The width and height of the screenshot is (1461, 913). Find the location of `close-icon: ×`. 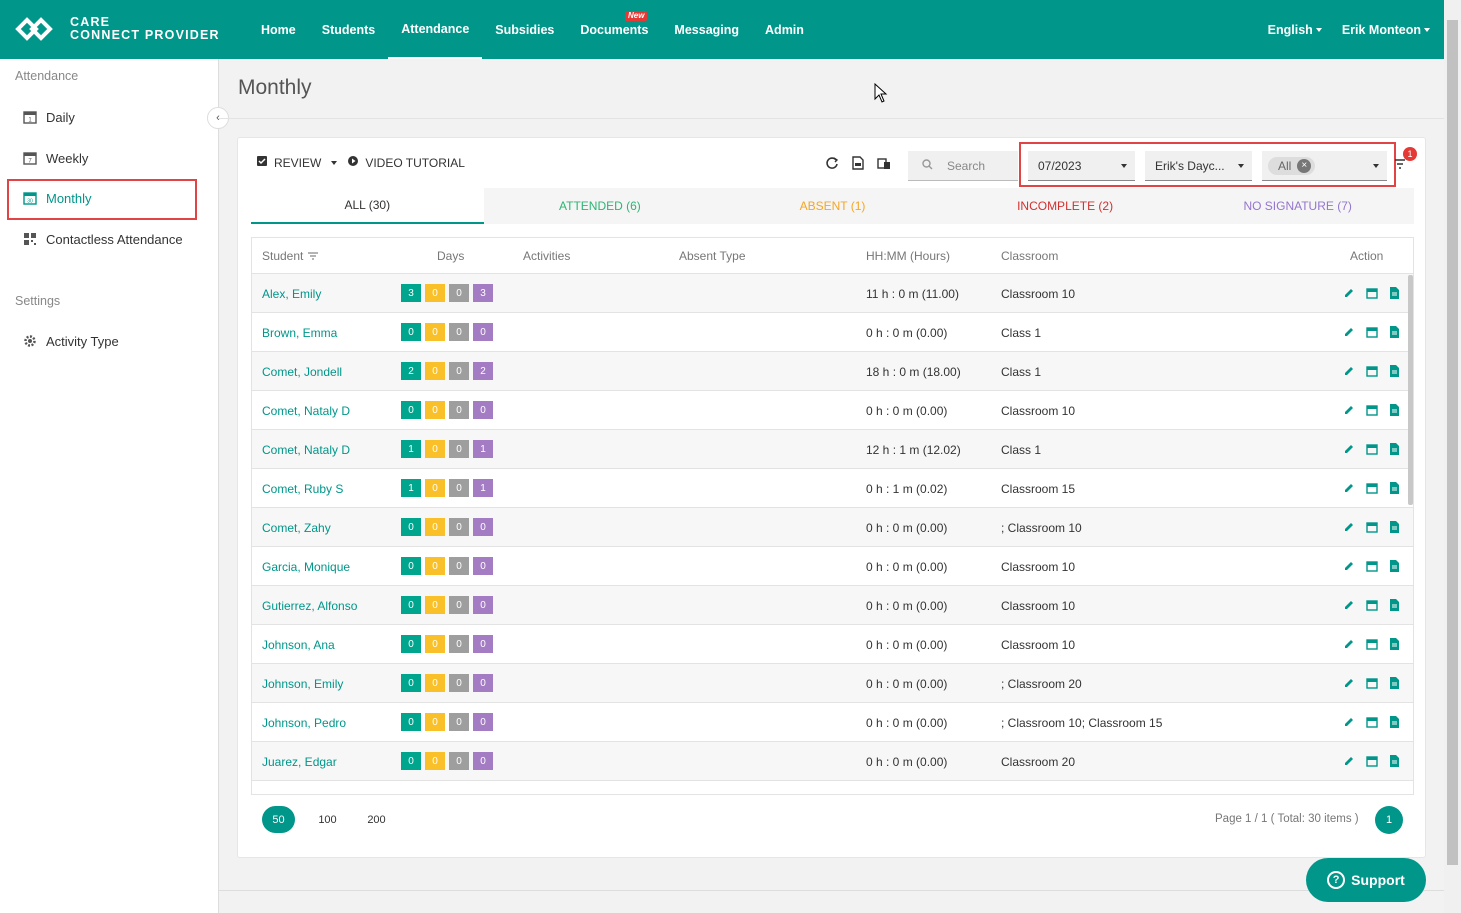

close-icon: × is located at coordinates (1304, 165).